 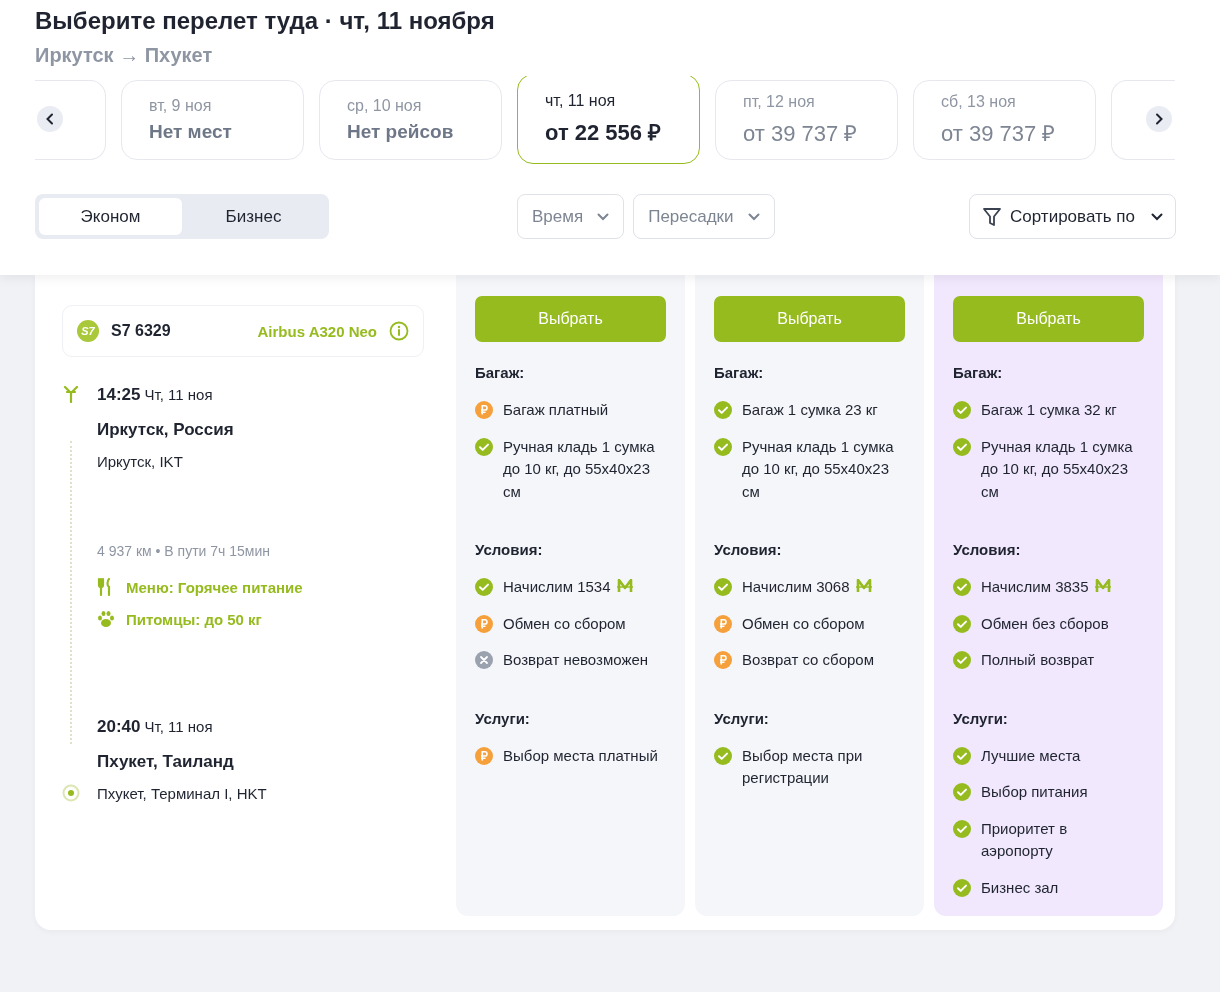 What do you see at coordinates (1072, 216) in the screenshot?
I see `sort-dropdown: Сортировать по` at bounding box center [1072, 216].